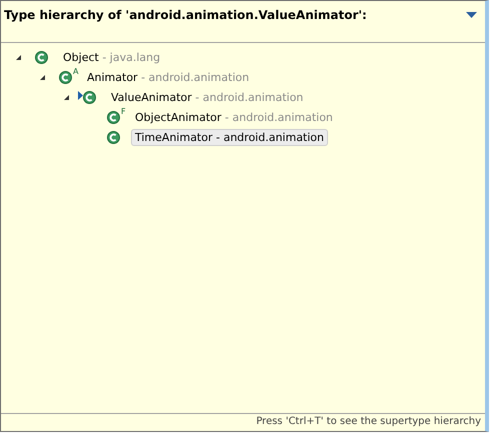  I want to click on popup-title: Type hierarchy of 'android.animation.ValueAnimator':, so click(185, 15).